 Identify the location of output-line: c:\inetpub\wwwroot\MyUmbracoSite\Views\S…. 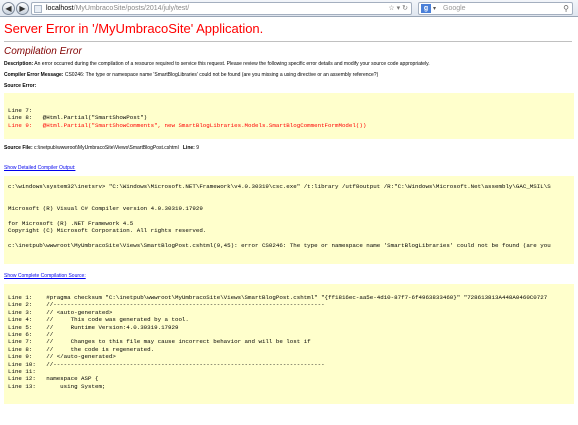
(279, 246).